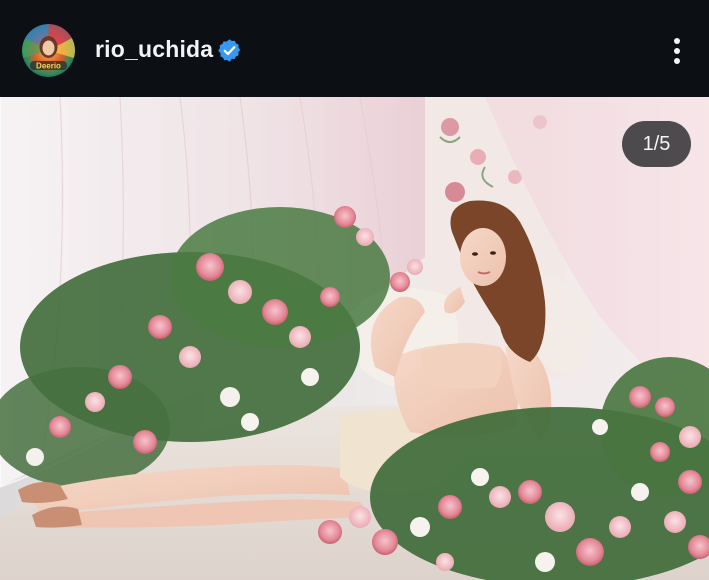  What do you see at coordinates (656, 144) in the screenshot?
I see `carousel-counter: 1/5` at bounding box center [656, 144].